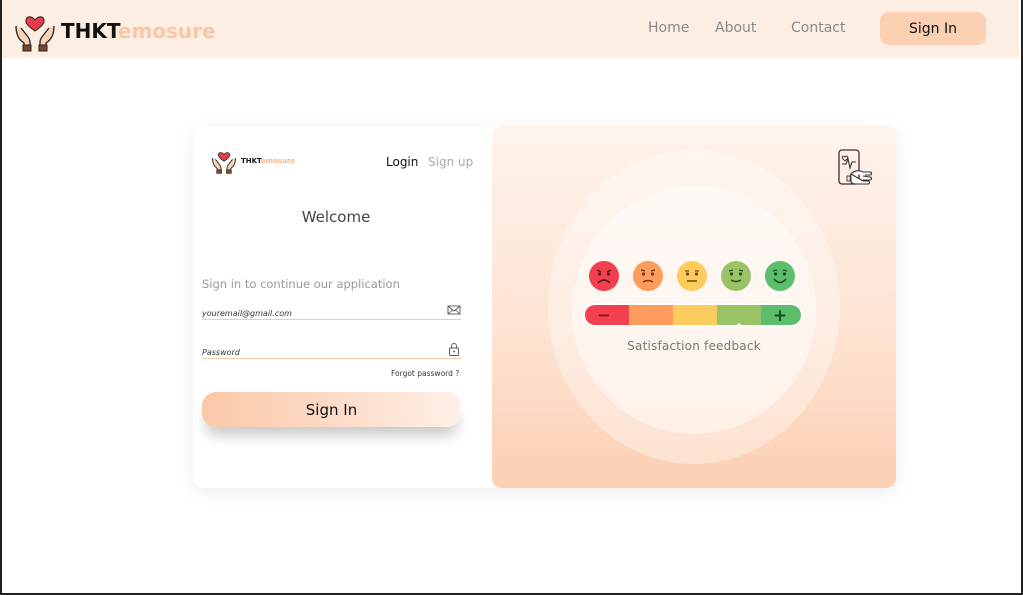  I want to click on small-brand-name: THKTemosure, so click(268, 161).